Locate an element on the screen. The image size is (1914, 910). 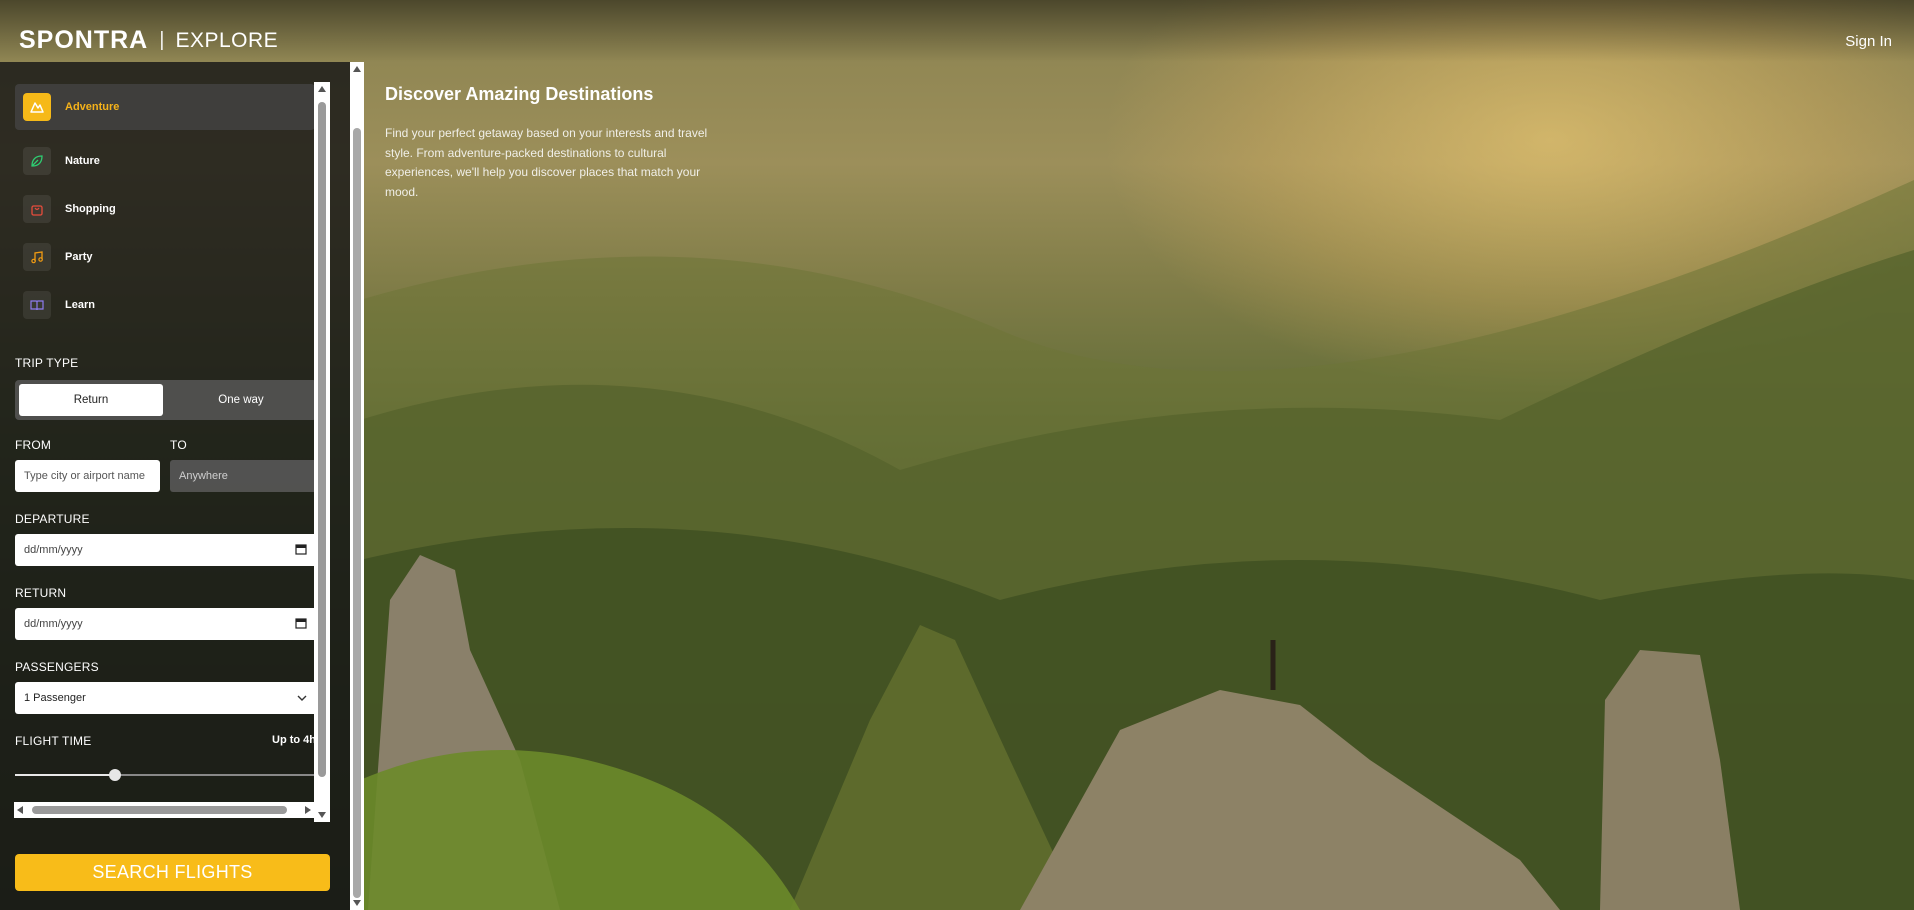
category-nature: Nature is located at coordinates (165, 161).